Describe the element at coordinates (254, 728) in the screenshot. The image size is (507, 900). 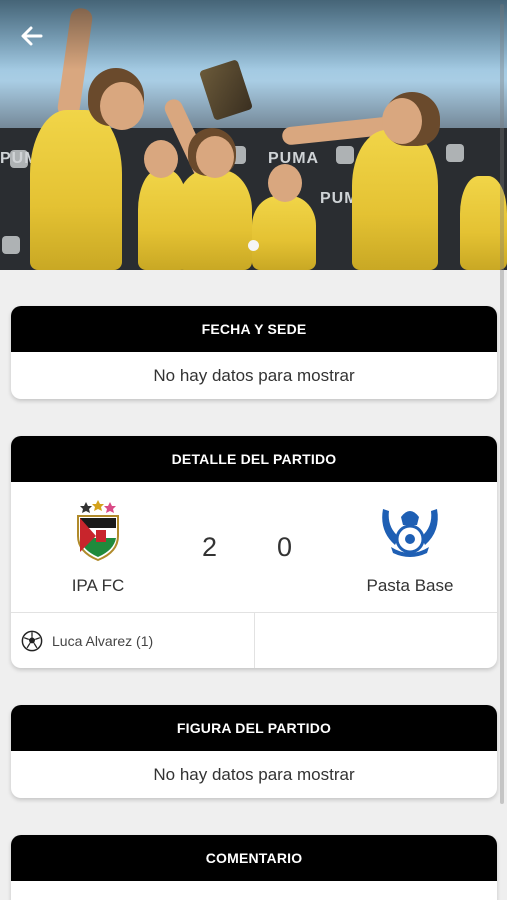
I see `mvp-title: FIGURA DEL PARTIDO` at that location.